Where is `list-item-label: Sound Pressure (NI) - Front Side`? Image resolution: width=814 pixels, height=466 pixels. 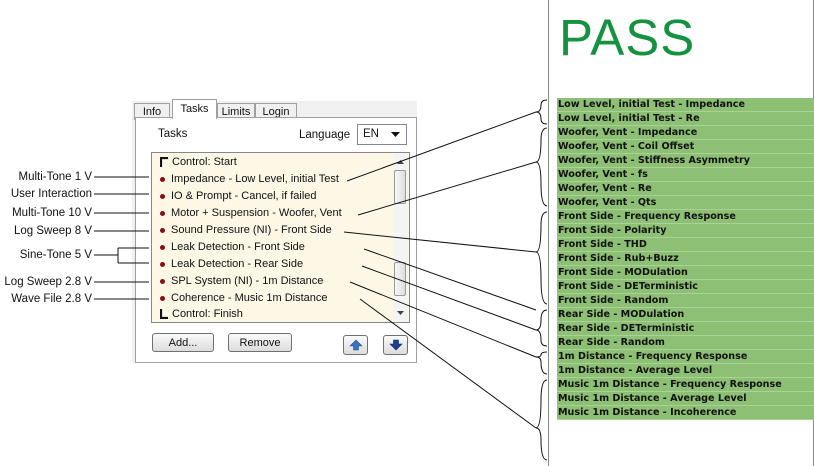 list-item-label: Sound Pressure (NI) - Front Side is located at coordinates (251, 230).